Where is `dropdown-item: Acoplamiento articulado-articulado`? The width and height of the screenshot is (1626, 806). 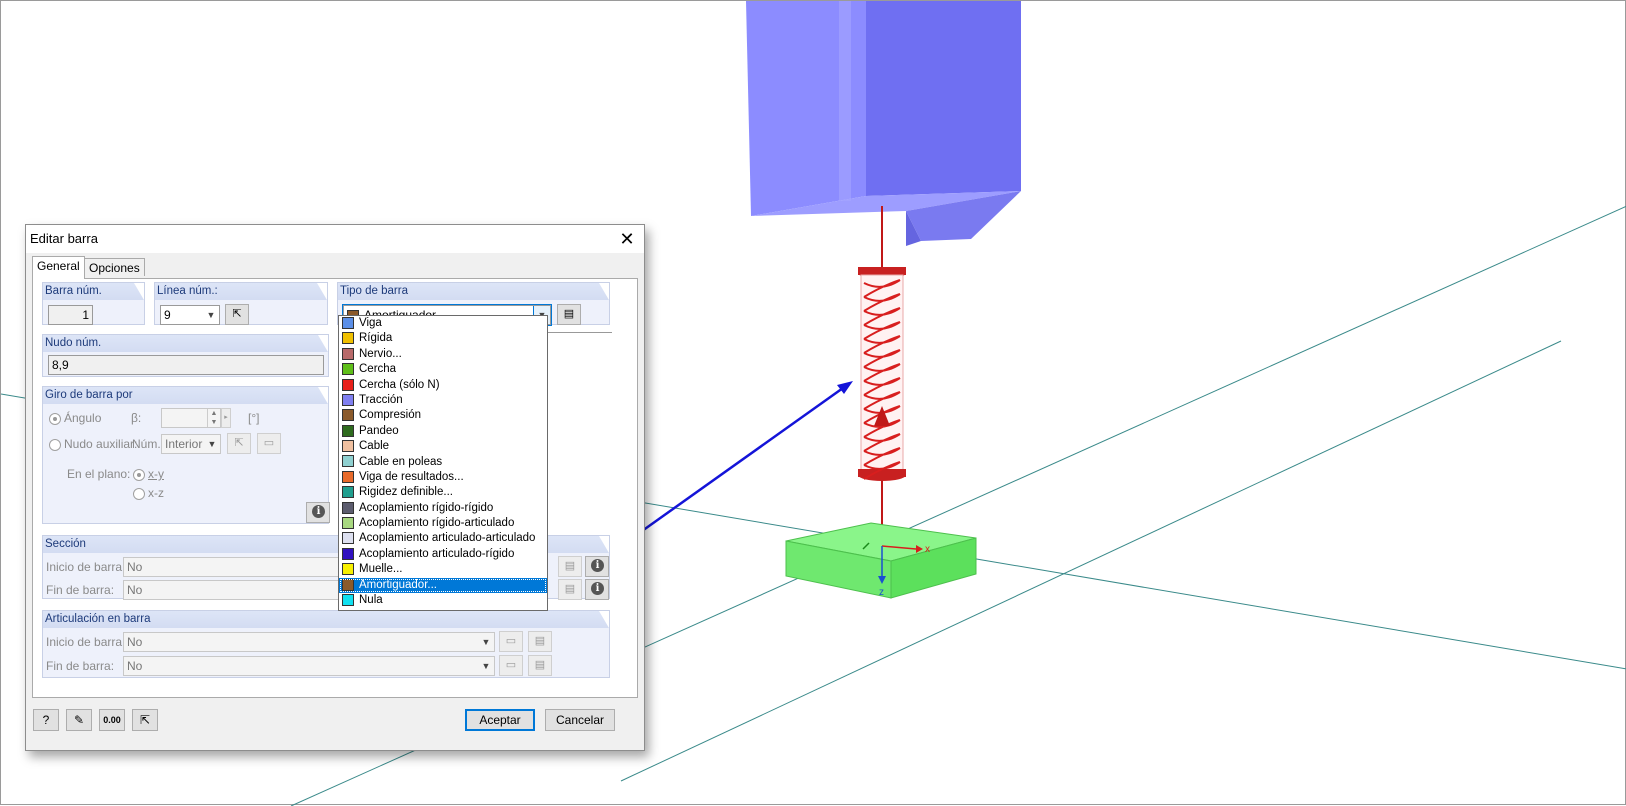 dropdown-item: Acoplamiento articulado-articulado is located at coordinates (443, 538).